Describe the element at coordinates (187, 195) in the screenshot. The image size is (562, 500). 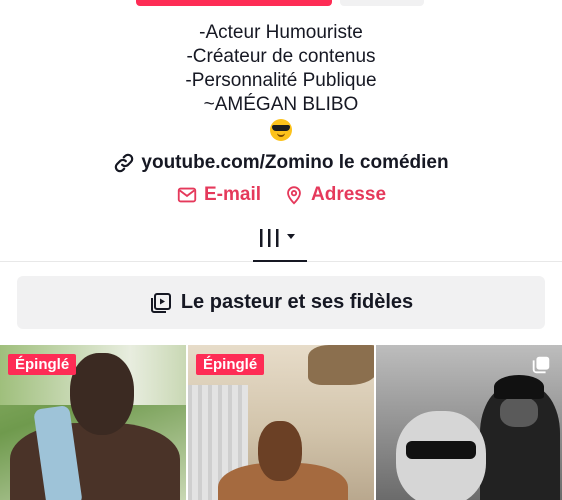
I see `mail-icon` at that location.